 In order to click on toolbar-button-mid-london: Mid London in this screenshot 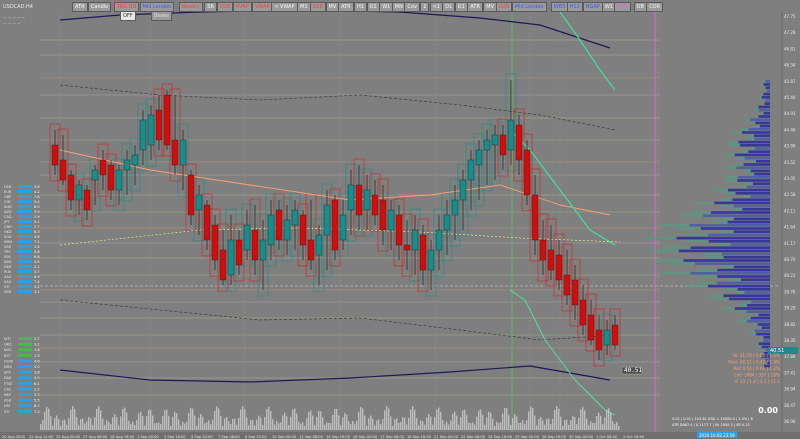, I will do `click(529, 7)`.